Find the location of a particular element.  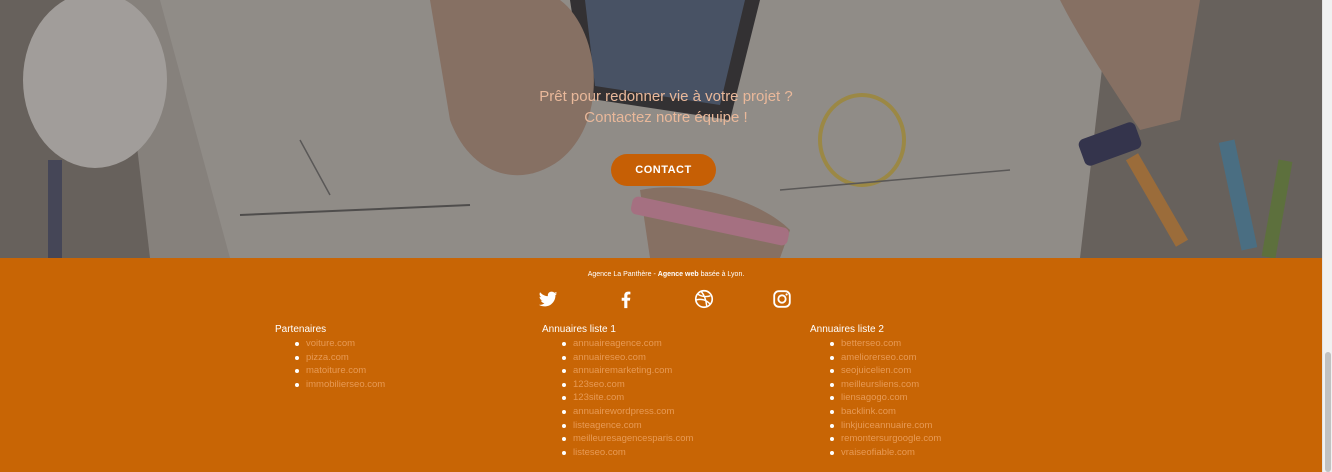

instagram-icon is located at coordinates (782, 299).